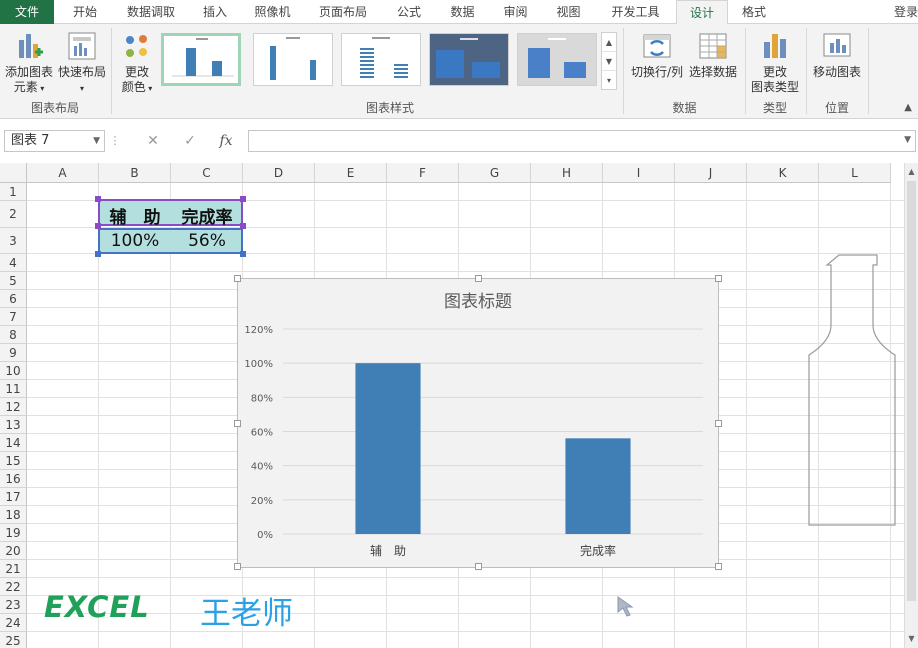 This screenshot has height=648, width=918. Describe the element at coordinates (639, 173) in the screenshot. I see `column-header-i: I` at that location.